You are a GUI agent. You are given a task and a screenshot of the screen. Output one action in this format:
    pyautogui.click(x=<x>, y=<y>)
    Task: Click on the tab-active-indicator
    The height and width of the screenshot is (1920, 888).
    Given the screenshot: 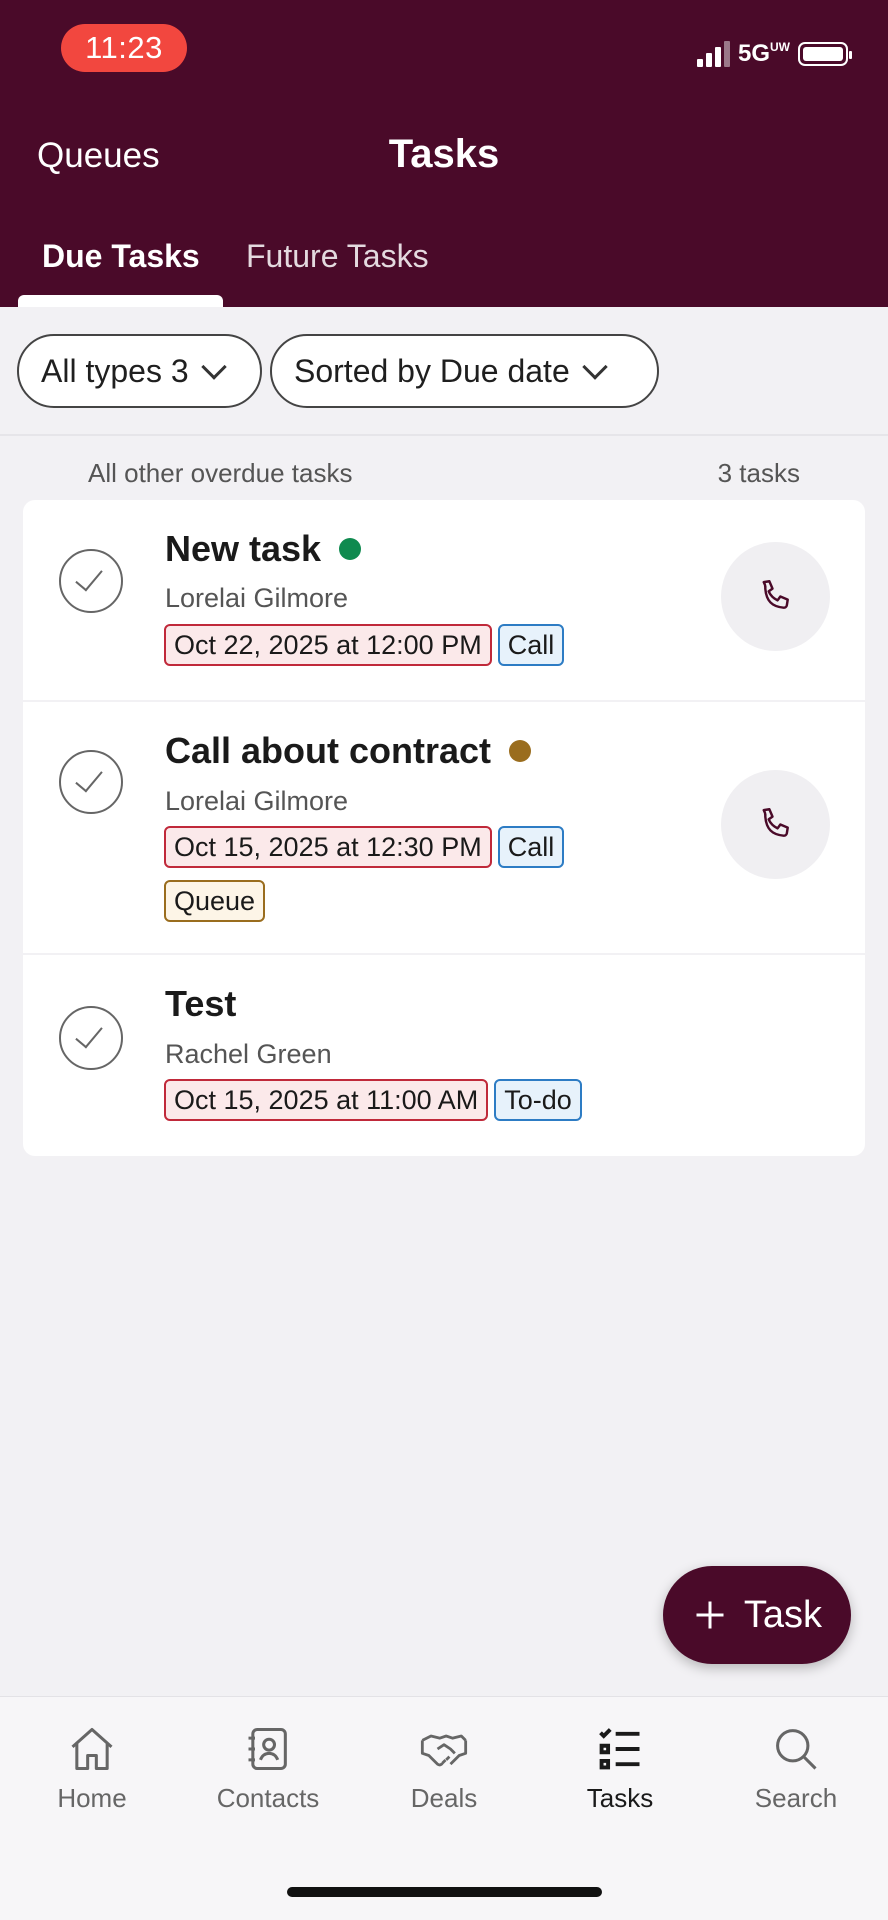 What is the action you would take?
    pyautogui.click(x=120, y=301)
    